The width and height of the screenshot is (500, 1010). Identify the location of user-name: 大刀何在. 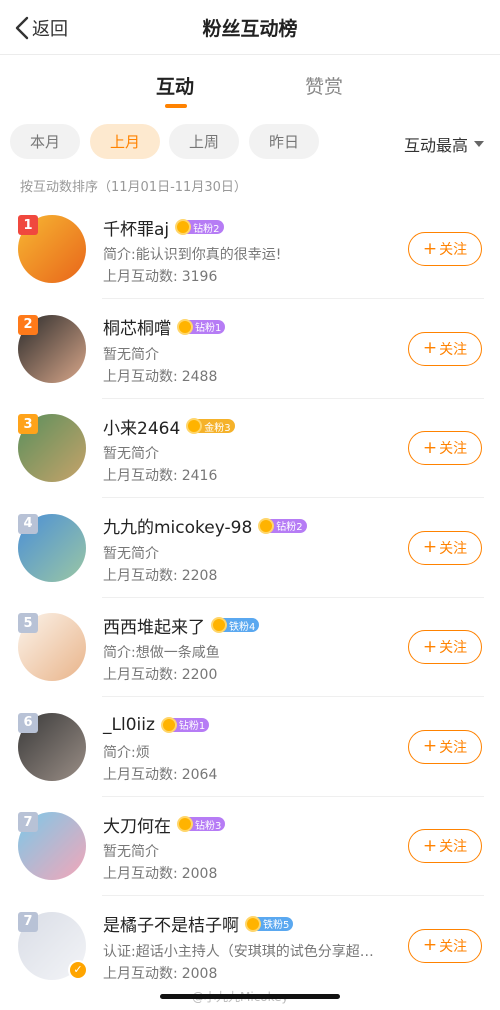
(137, 824).